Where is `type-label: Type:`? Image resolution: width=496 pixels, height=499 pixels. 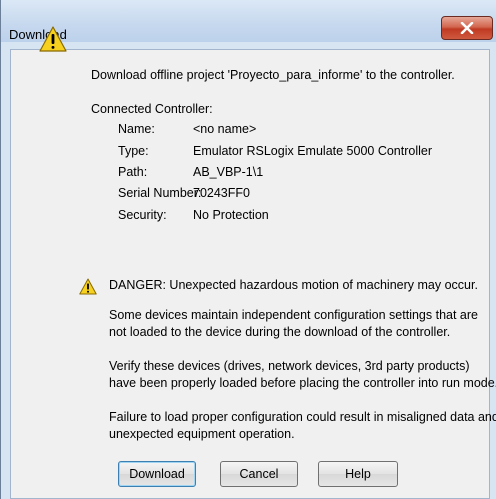 type-label: Type: is located at coordinates (133, 151).